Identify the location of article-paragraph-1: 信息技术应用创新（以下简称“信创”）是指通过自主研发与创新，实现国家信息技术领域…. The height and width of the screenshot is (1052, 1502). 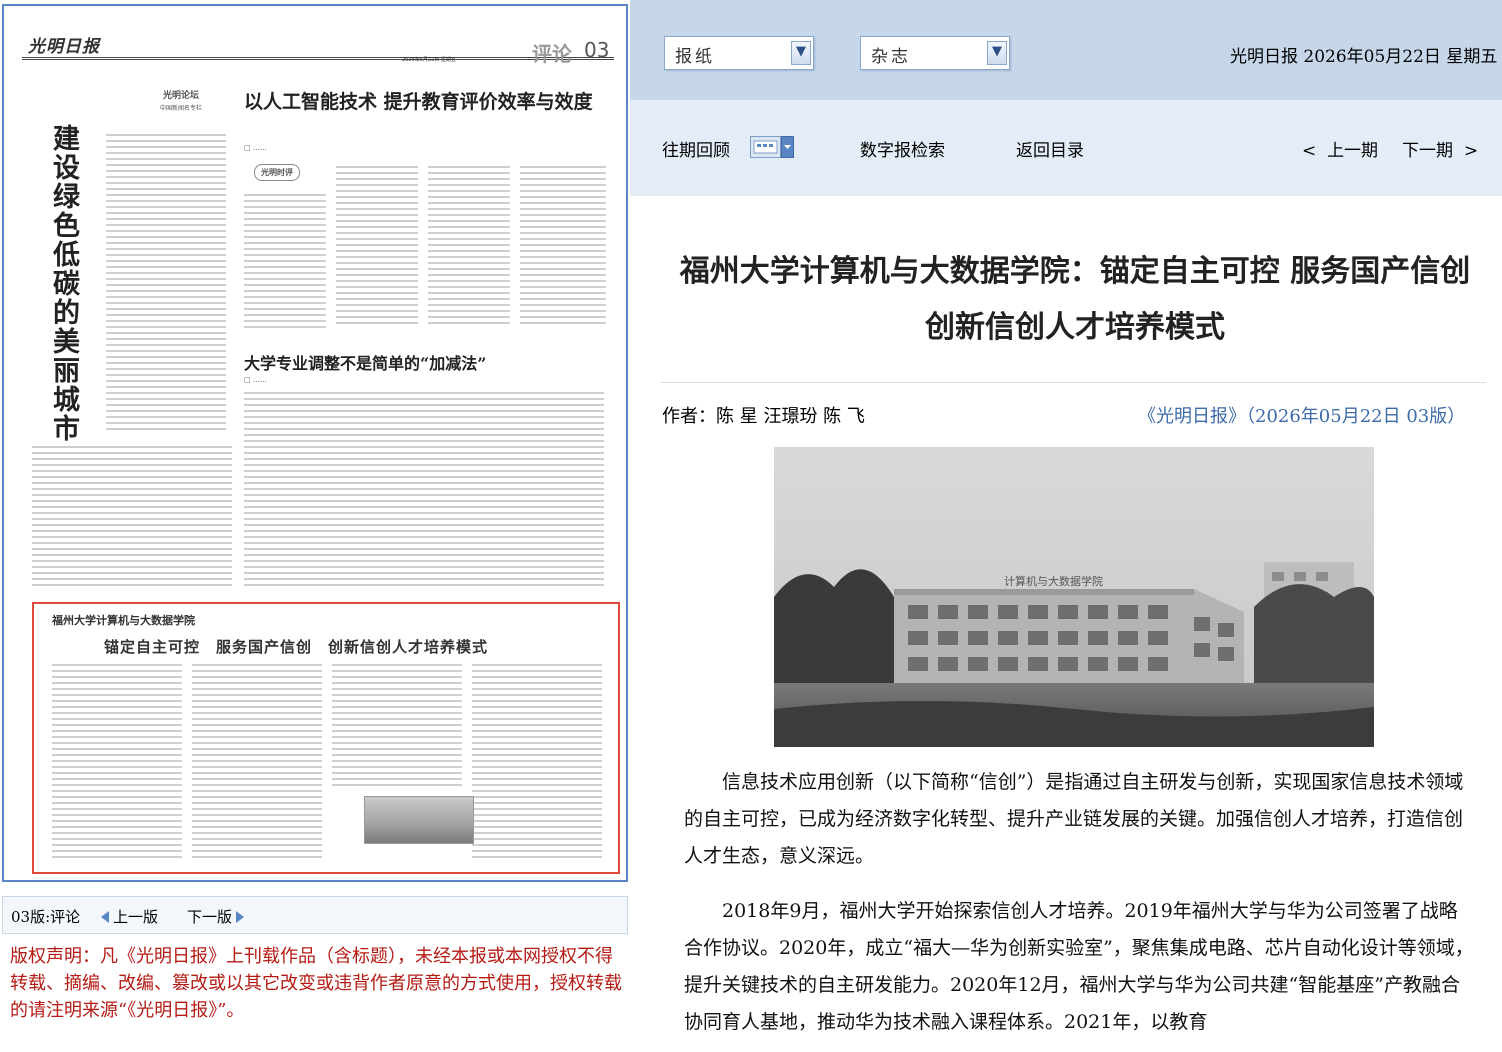
(1074, 819).